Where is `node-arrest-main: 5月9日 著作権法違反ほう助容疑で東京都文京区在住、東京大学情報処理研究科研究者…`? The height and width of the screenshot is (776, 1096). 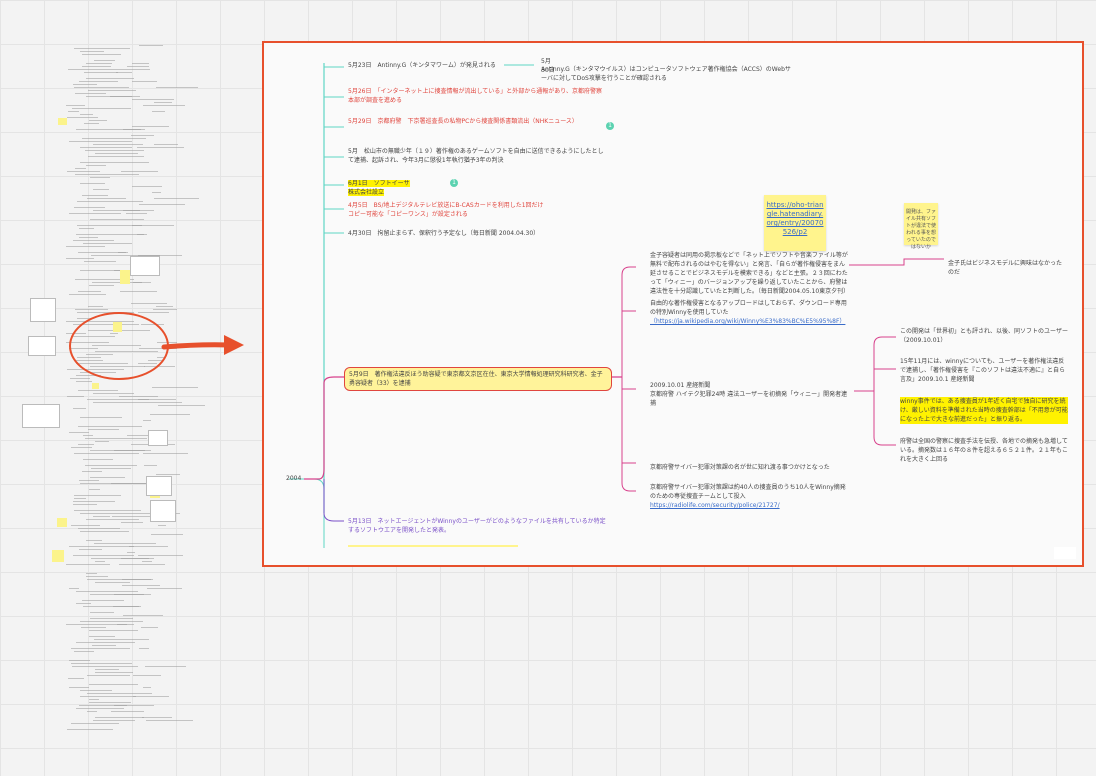
node-arrest-main: 5月9日 著作権法違反ほう助容疑で東京都文京区在住、東京大学情報処理研究科研究者… is located at coordinates (478, 379).